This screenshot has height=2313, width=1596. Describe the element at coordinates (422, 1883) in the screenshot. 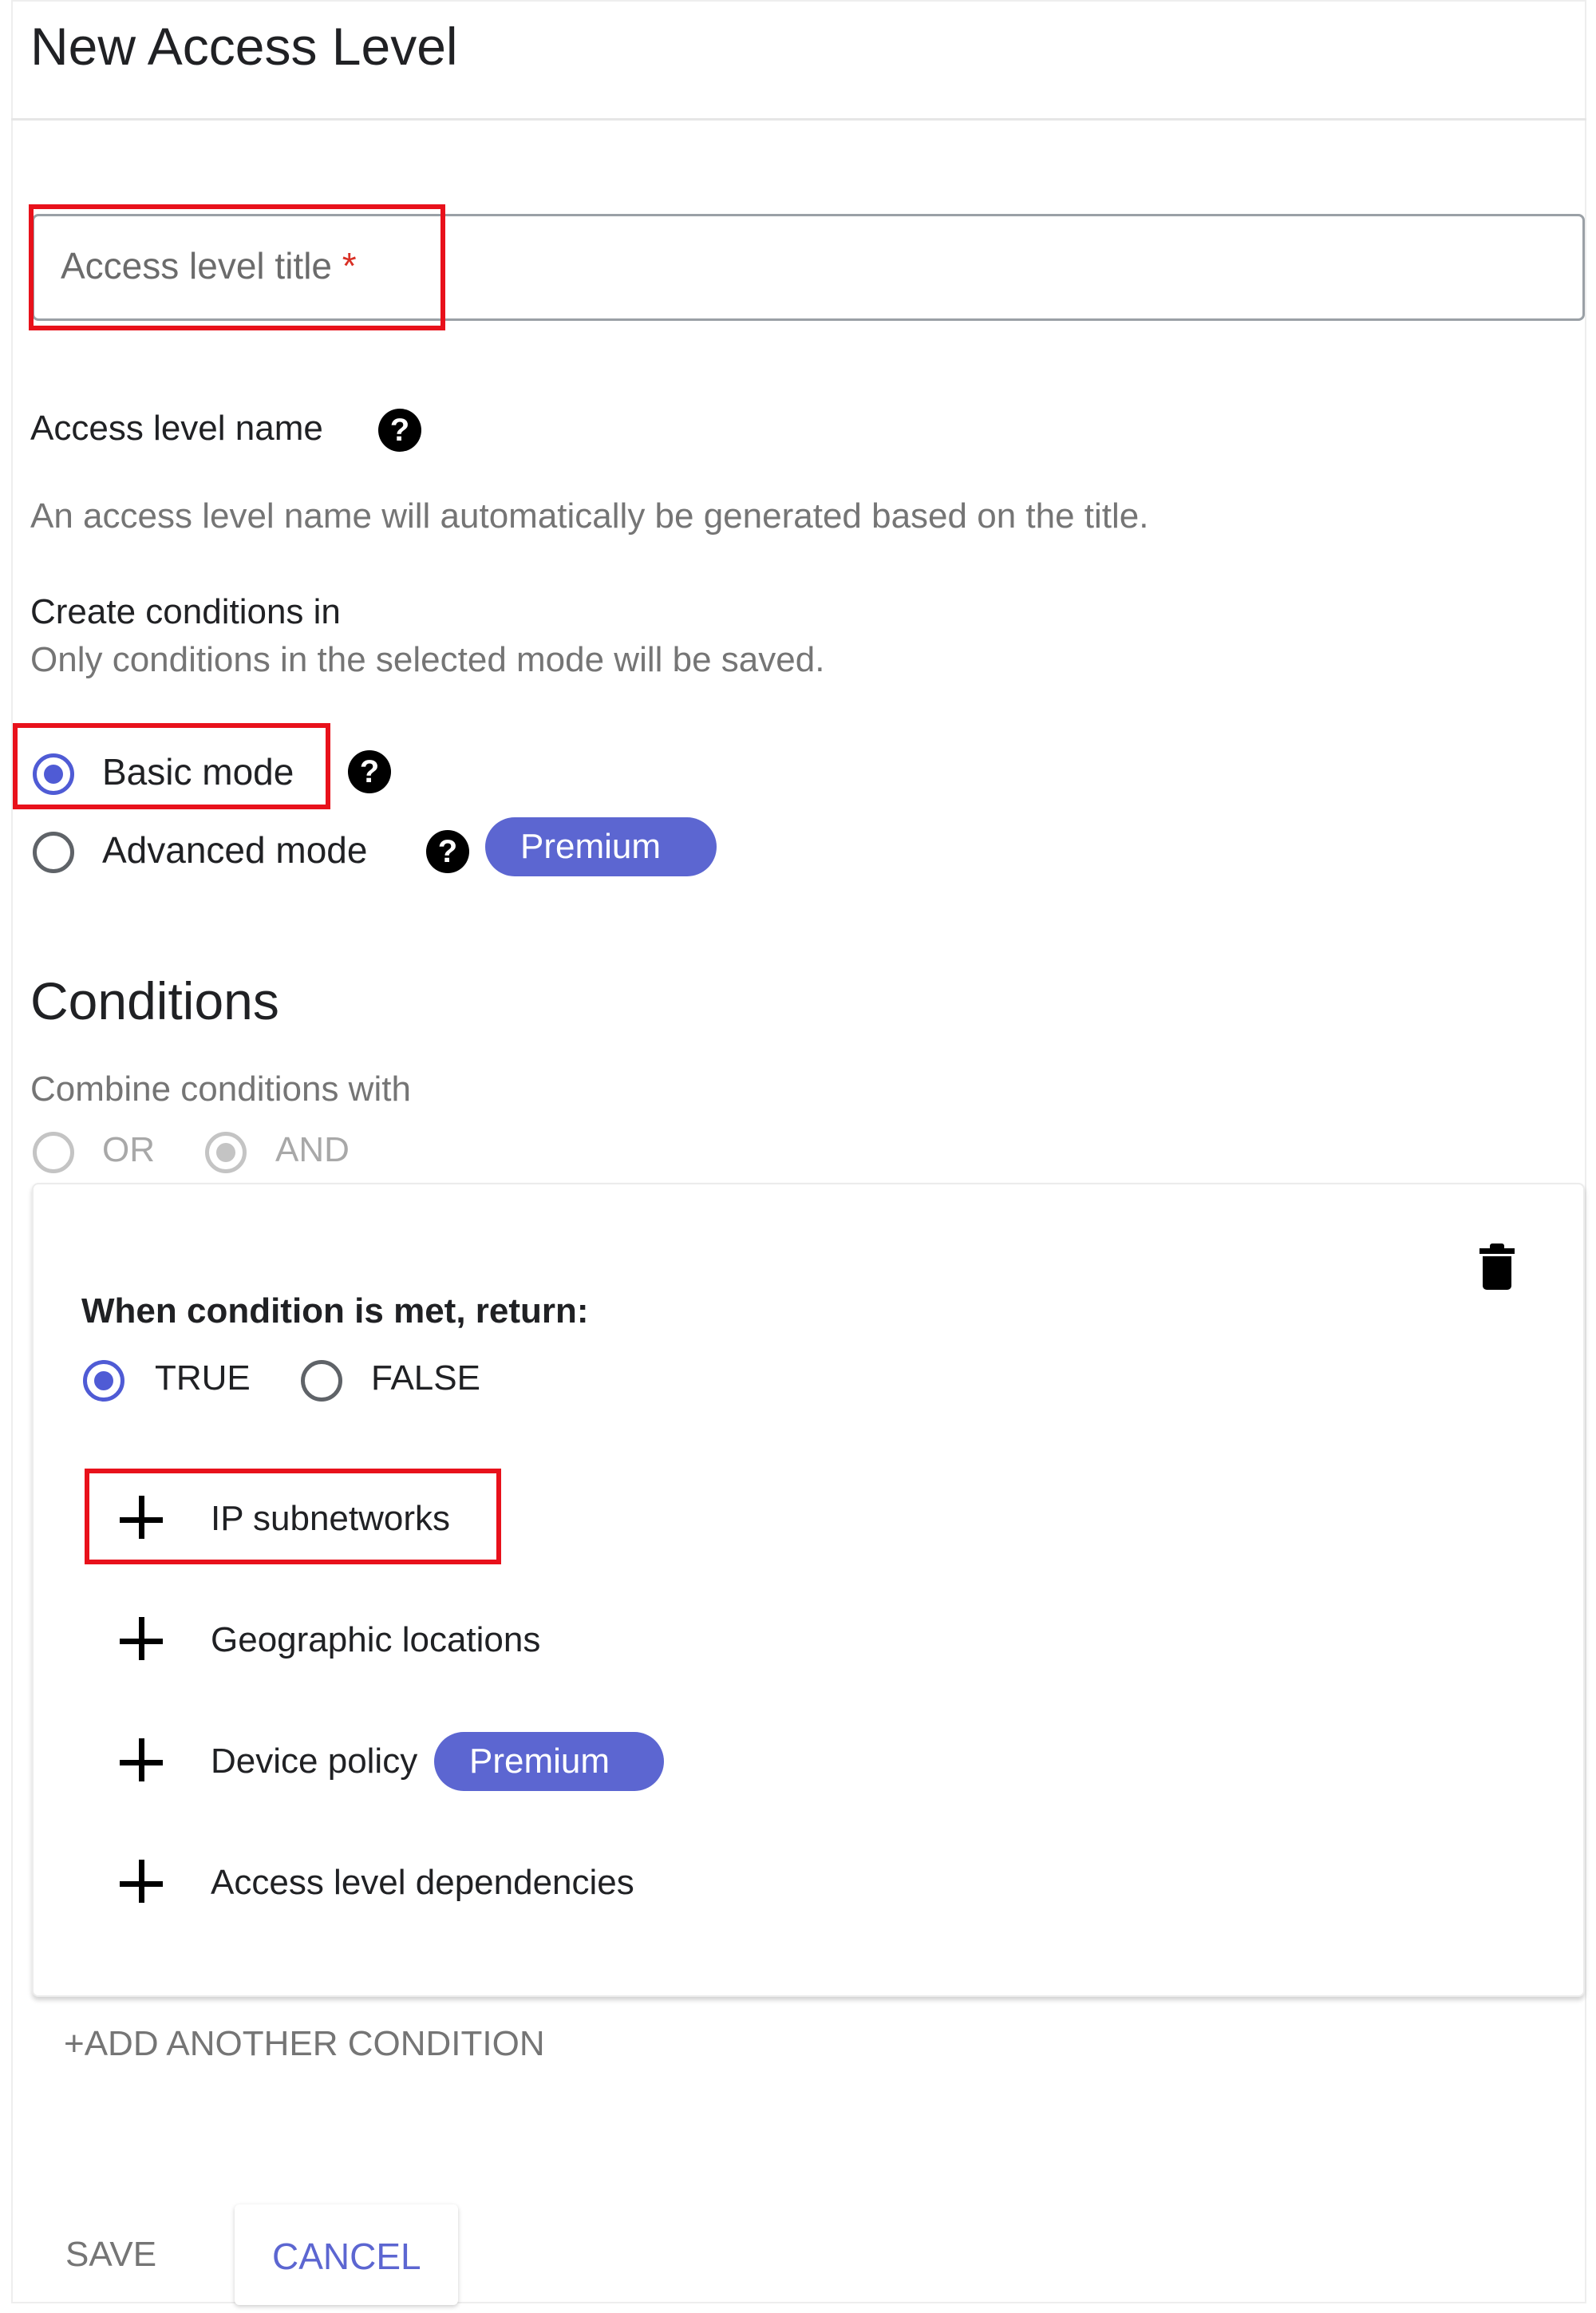

I see `access-level-dependencies-label: Access level dependencies` at that location.